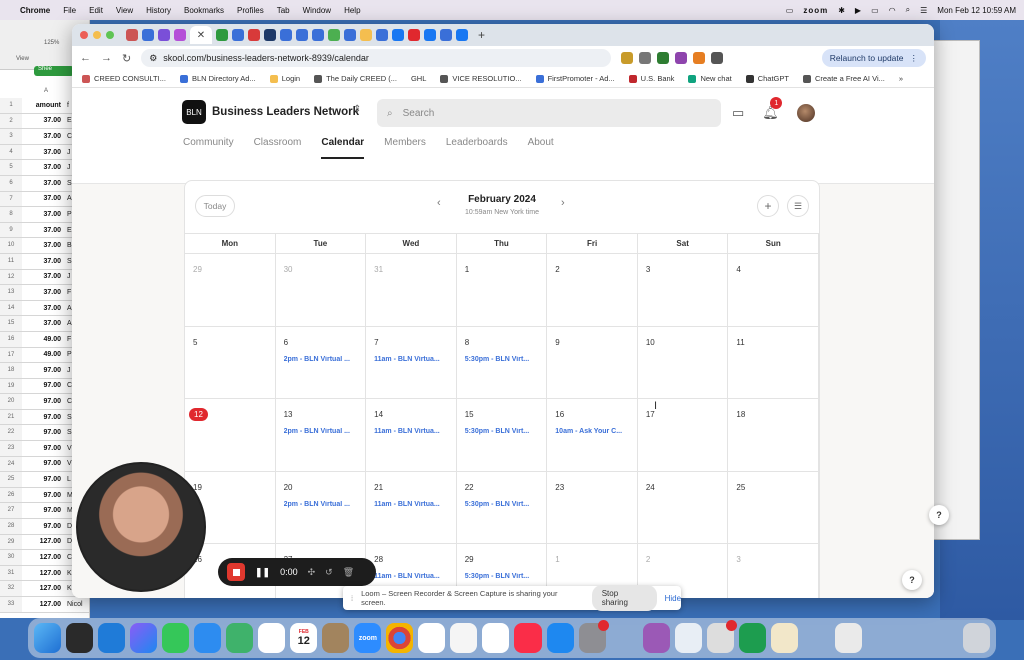 This screenshot has width=1024, height=660. Describe the element at coordinates (848, 638) in the screenshot. I see `downloads-icon` at that location.